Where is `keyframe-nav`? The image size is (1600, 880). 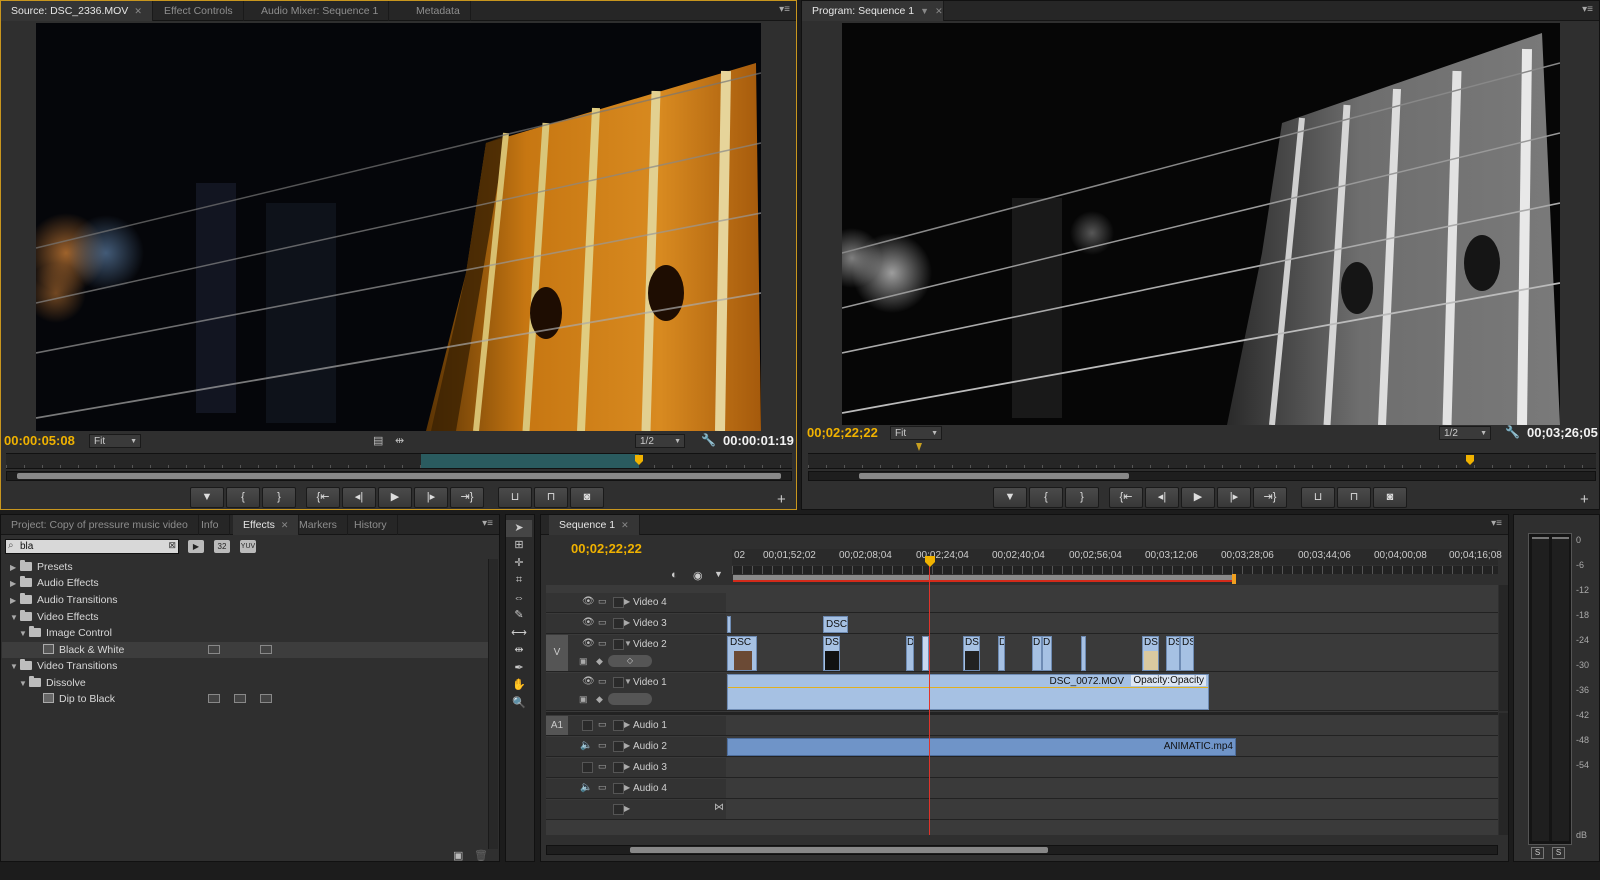
keyframe-nav is located at coordinates (630, 699).